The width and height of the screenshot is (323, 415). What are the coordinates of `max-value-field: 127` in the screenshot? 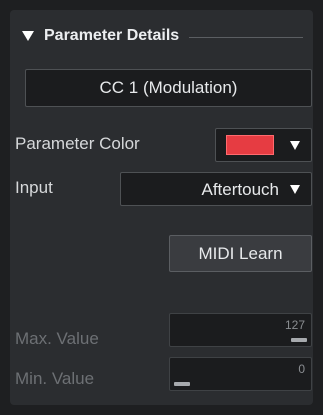 It's located at (240, 330).